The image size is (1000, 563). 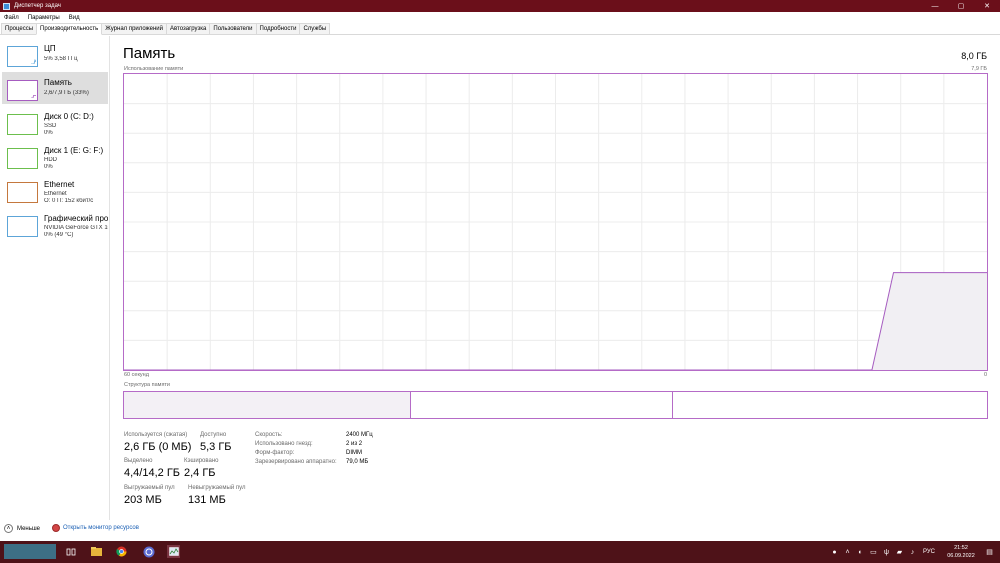 What do you see at coordinates (55, 54) in the screenshot?
I see `sidebar-item-cpu: ЦП 5% 3,58 ГГц` at bounding box center [55, 54].